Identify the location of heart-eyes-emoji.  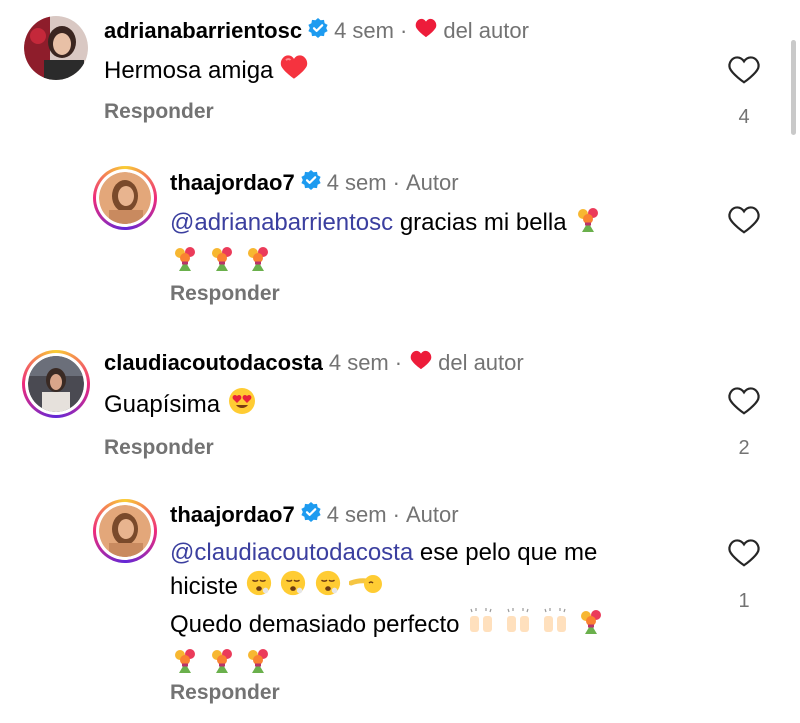
(242, 405).